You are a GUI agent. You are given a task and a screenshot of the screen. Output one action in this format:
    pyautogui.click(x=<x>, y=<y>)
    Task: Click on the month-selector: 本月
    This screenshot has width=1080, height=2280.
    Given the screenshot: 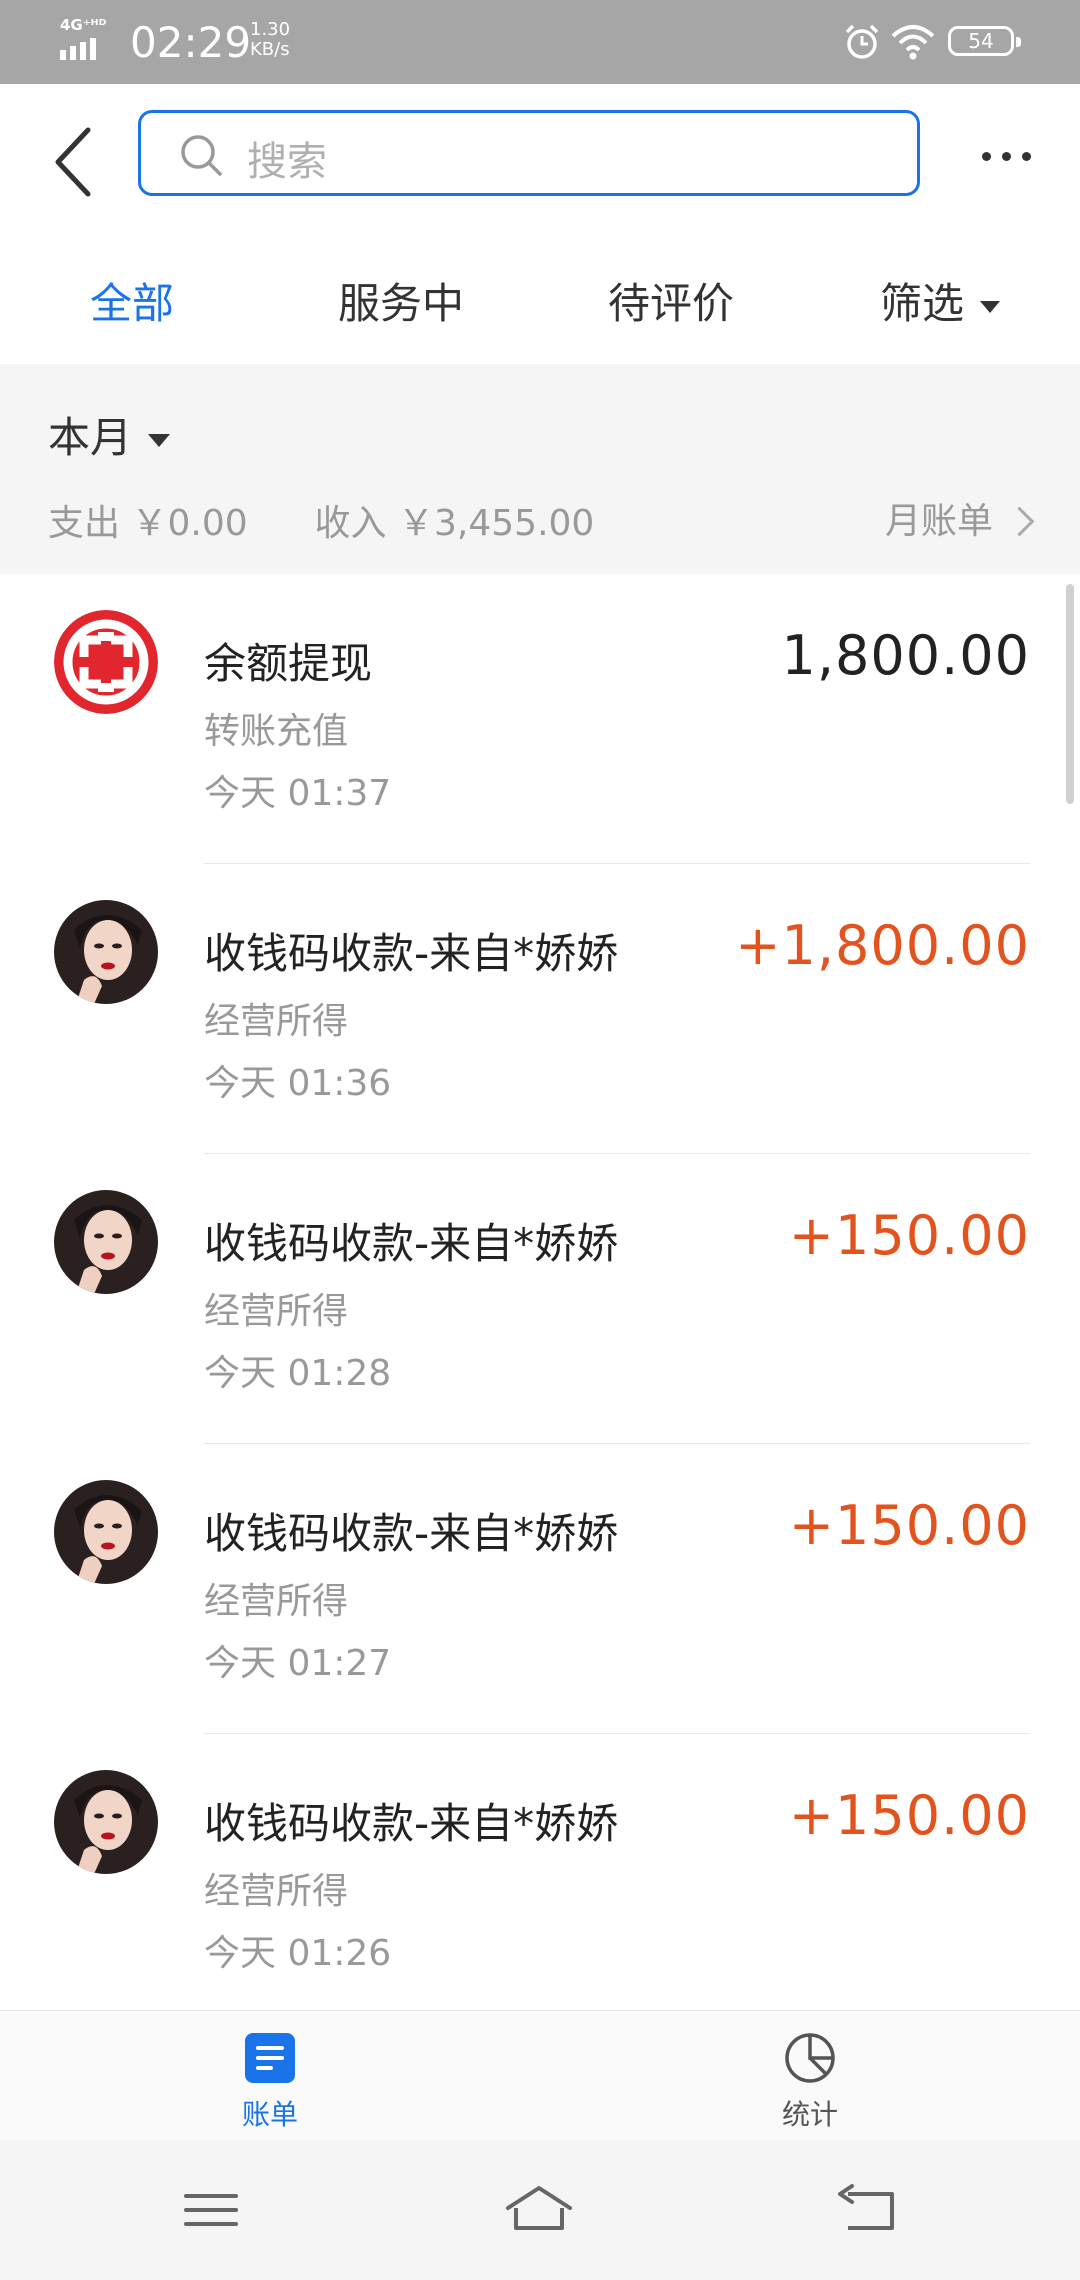 What is the action you would take?
    pyautogui.click(x=109, y=434)
    